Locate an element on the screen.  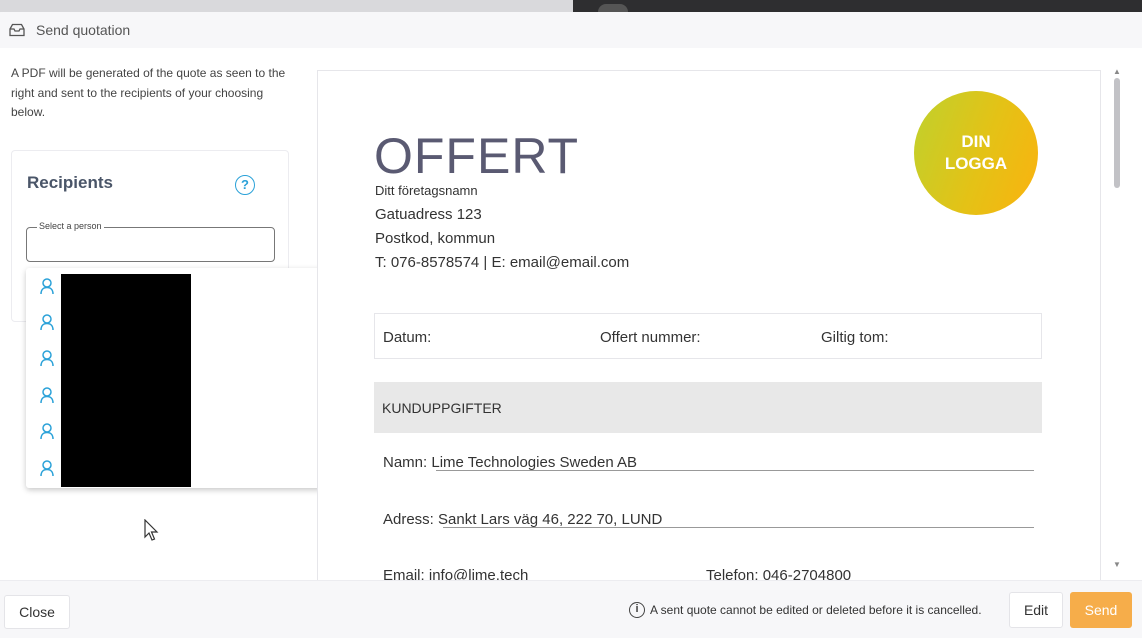
postal-address: Postkod, kommun is located at coordinates (435, 238).